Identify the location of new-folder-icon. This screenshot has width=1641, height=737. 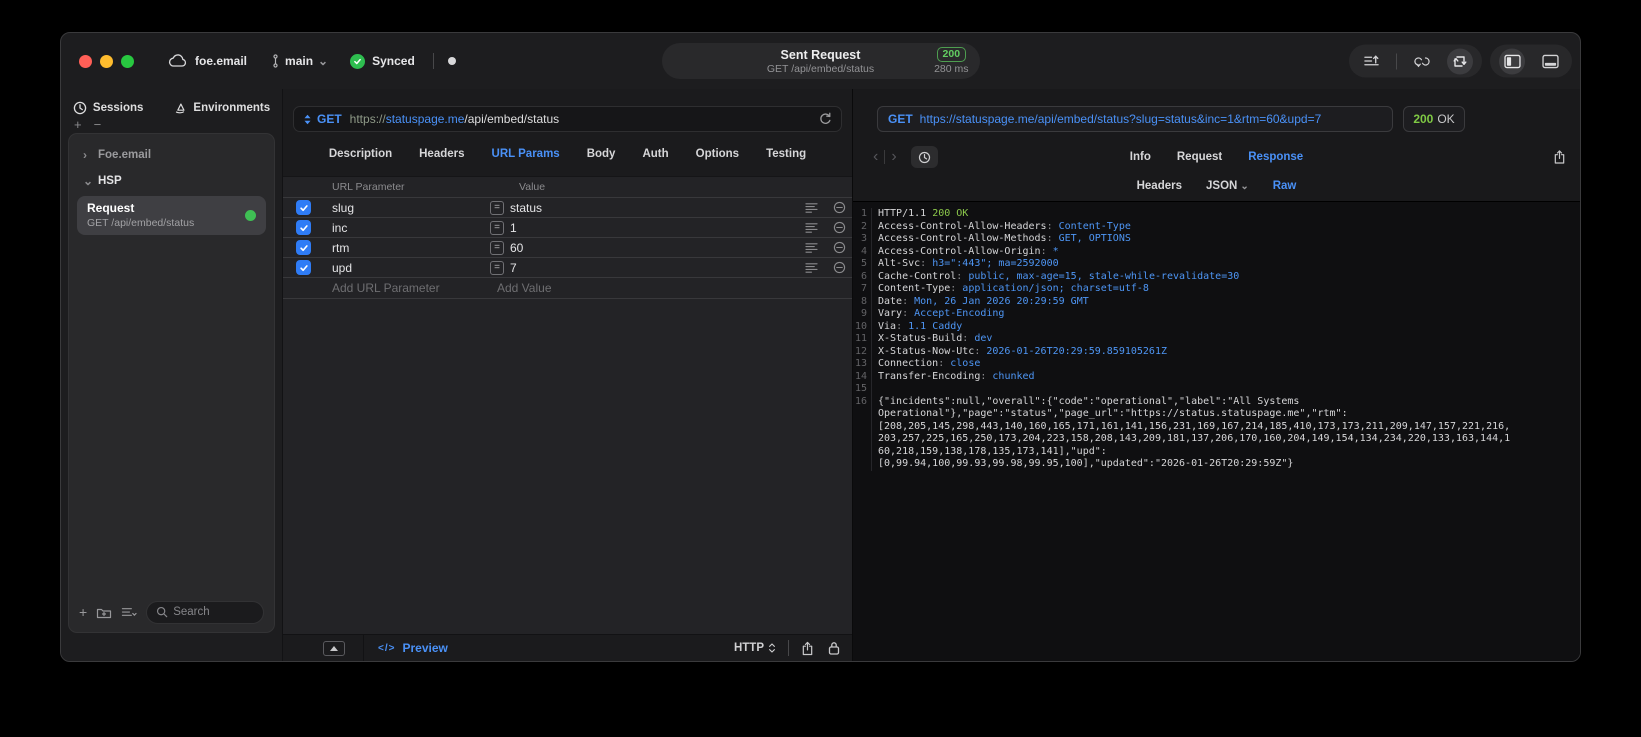
(104, 612).